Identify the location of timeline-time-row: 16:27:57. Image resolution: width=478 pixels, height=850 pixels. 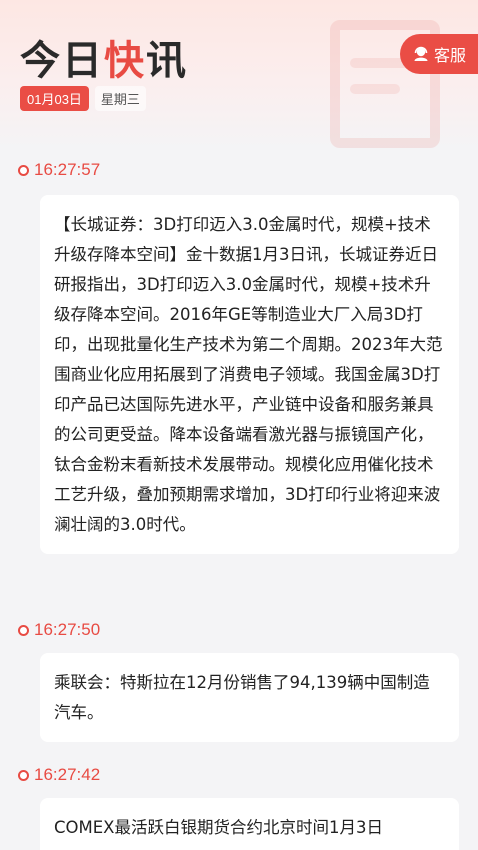
(59, 170).